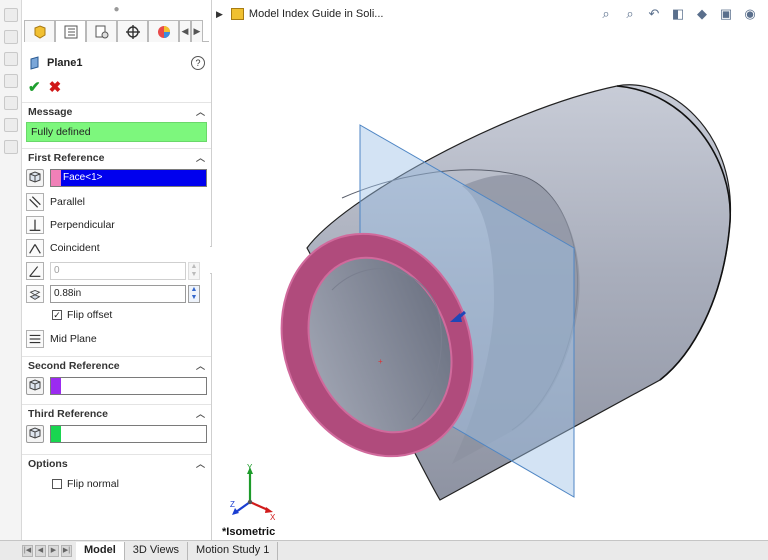 The height and width of the screenshot is (560, 768). Describe the element at coordinates (35, 201) in the screenshot. I see `parallel-icon` at that location.